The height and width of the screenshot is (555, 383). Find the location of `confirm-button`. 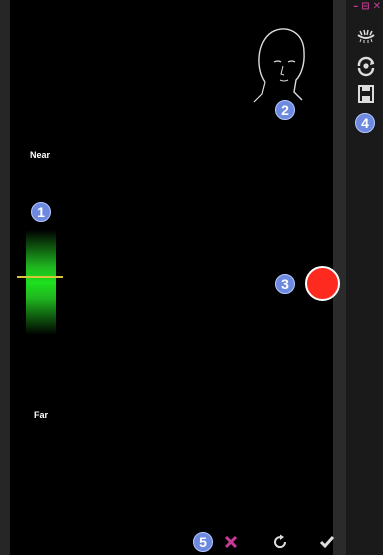

confirm-button is located at coordinates (327, 542).